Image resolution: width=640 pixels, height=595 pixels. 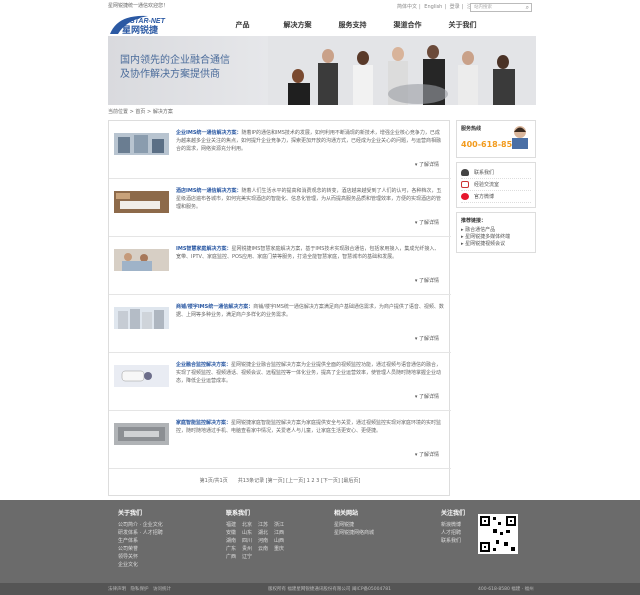 I want to click on sidebar-item-label: 联系我们, so click(x=484, y=173).